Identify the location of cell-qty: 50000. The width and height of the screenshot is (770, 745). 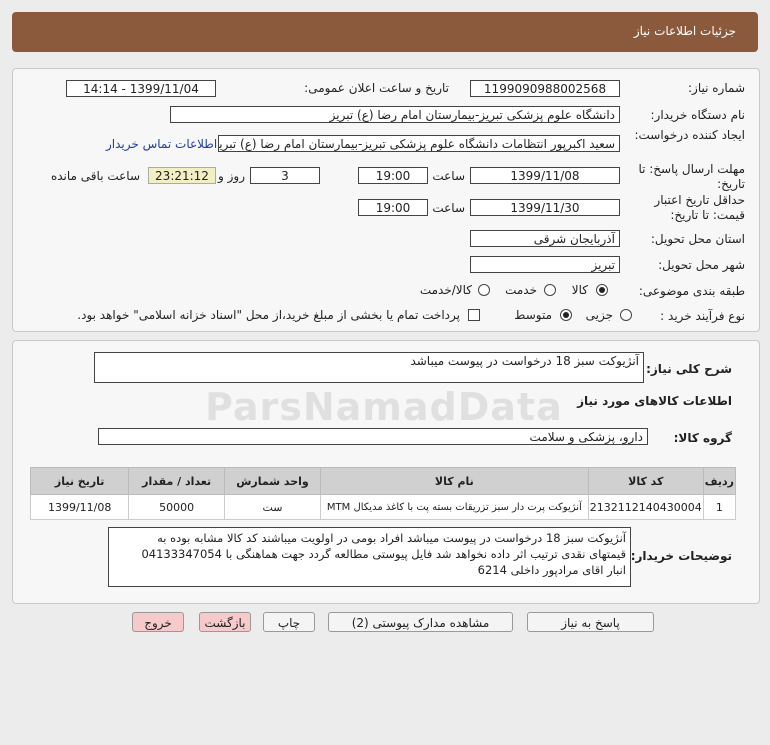
(177, 507).